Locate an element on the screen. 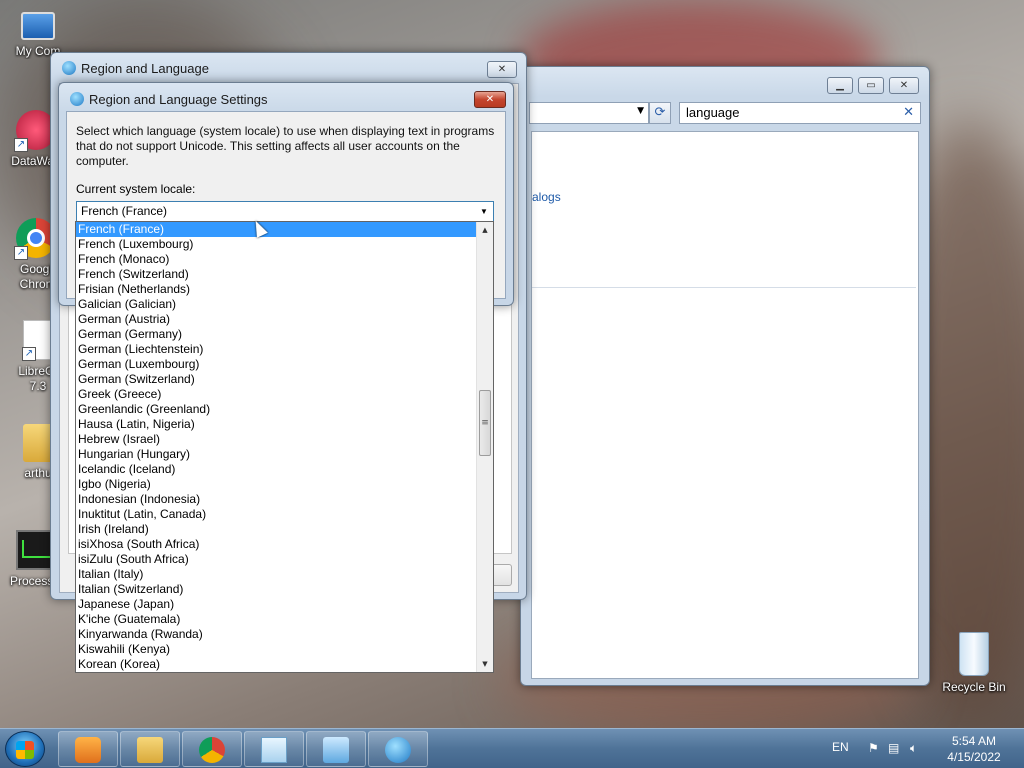 This screenshot has width=1024, height=768. locale-option: Japanese (Japan) is located at coordinates (276, 604).